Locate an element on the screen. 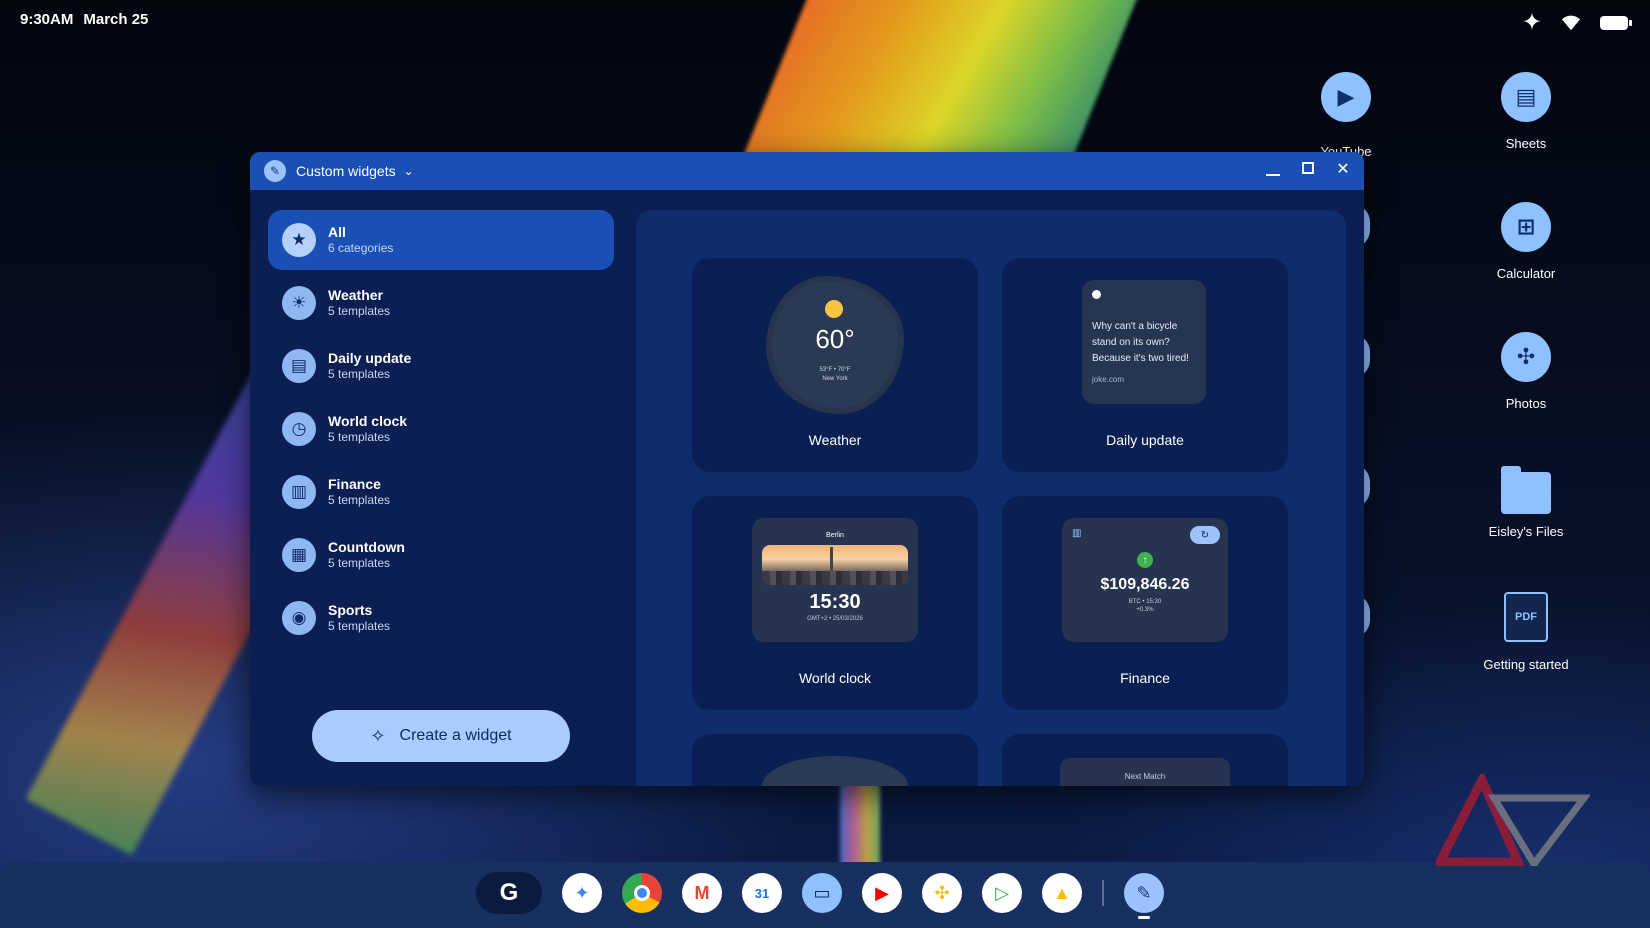 Image resolution: width=1650 pixels, height=928 pixels. maximize-icon is located at coordinates (1308, 168).